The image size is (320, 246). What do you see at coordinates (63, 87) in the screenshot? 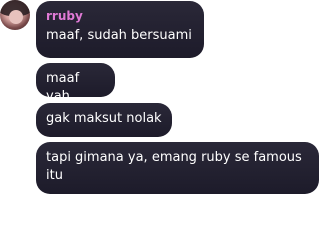
I see `message-text: maaf yah` at bounding box center [63, 87].